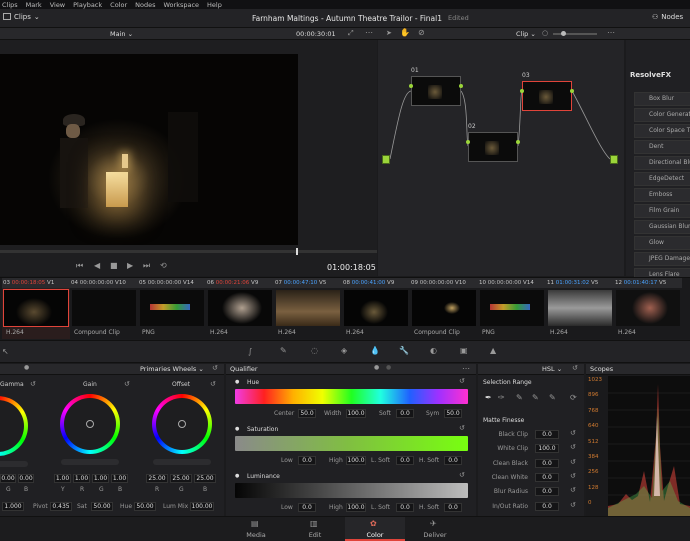 Image resolution: width=690 pixels, height=541 pixels. Describe the element at coordinates (13, 506) in the screenshot. I see `contrast-value: 1.000` at that location.